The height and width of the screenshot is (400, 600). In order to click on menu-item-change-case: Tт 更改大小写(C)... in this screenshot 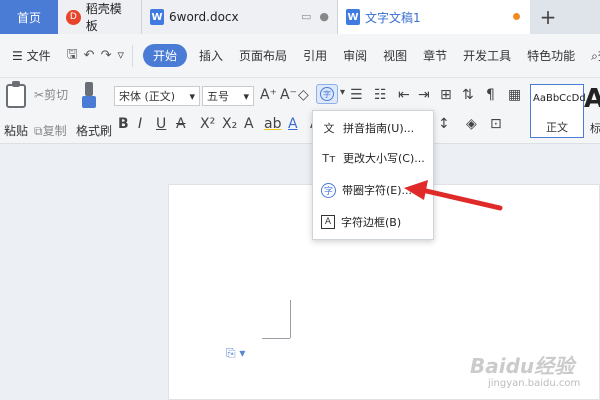, I will do `click(373, 158)`.